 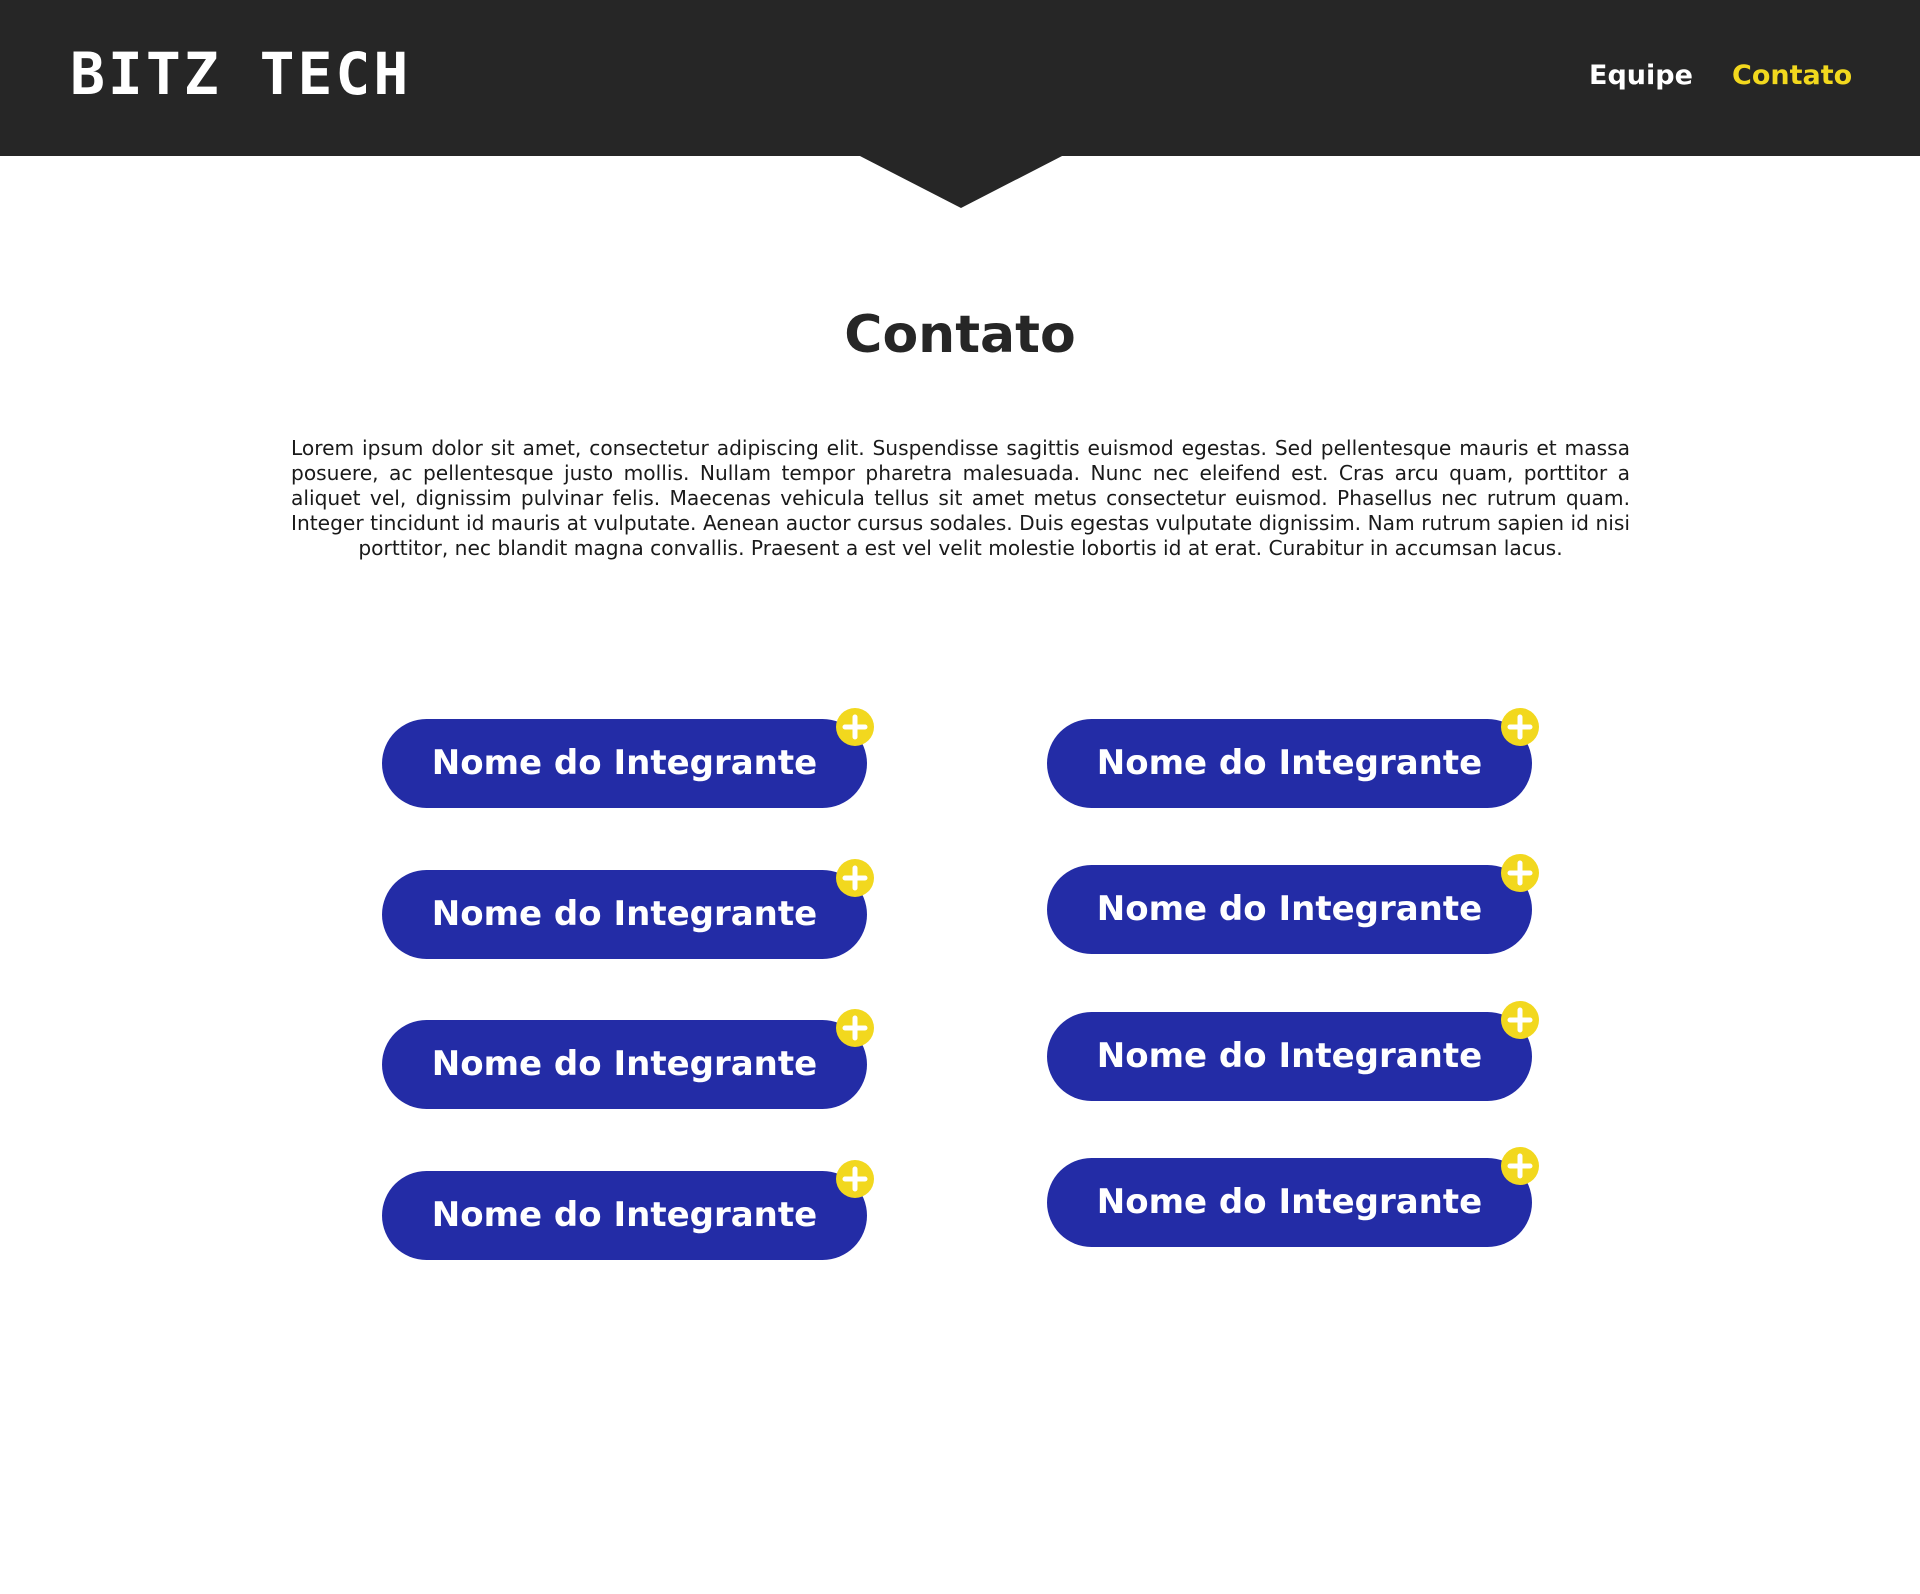 I want to click on nav-link-contato: Contato, so click(x=1792, y=76).